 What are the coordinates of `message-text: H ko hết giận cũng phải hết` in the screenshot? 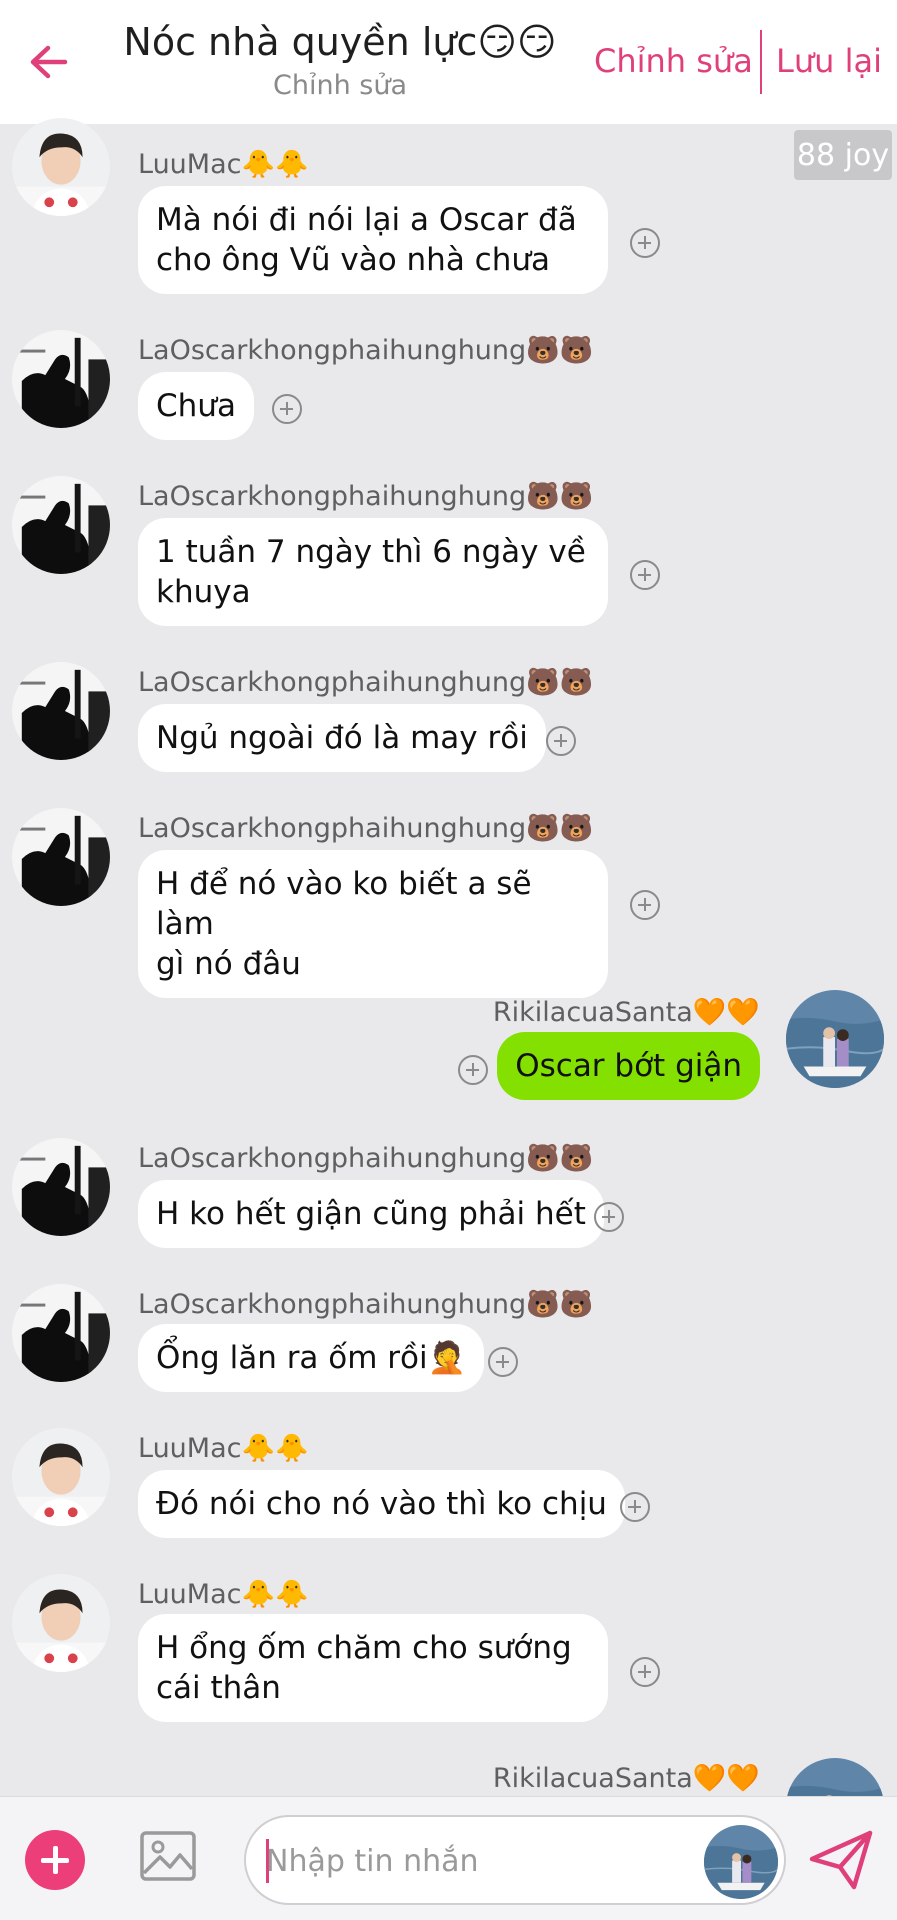 It's located at (371, 1214).